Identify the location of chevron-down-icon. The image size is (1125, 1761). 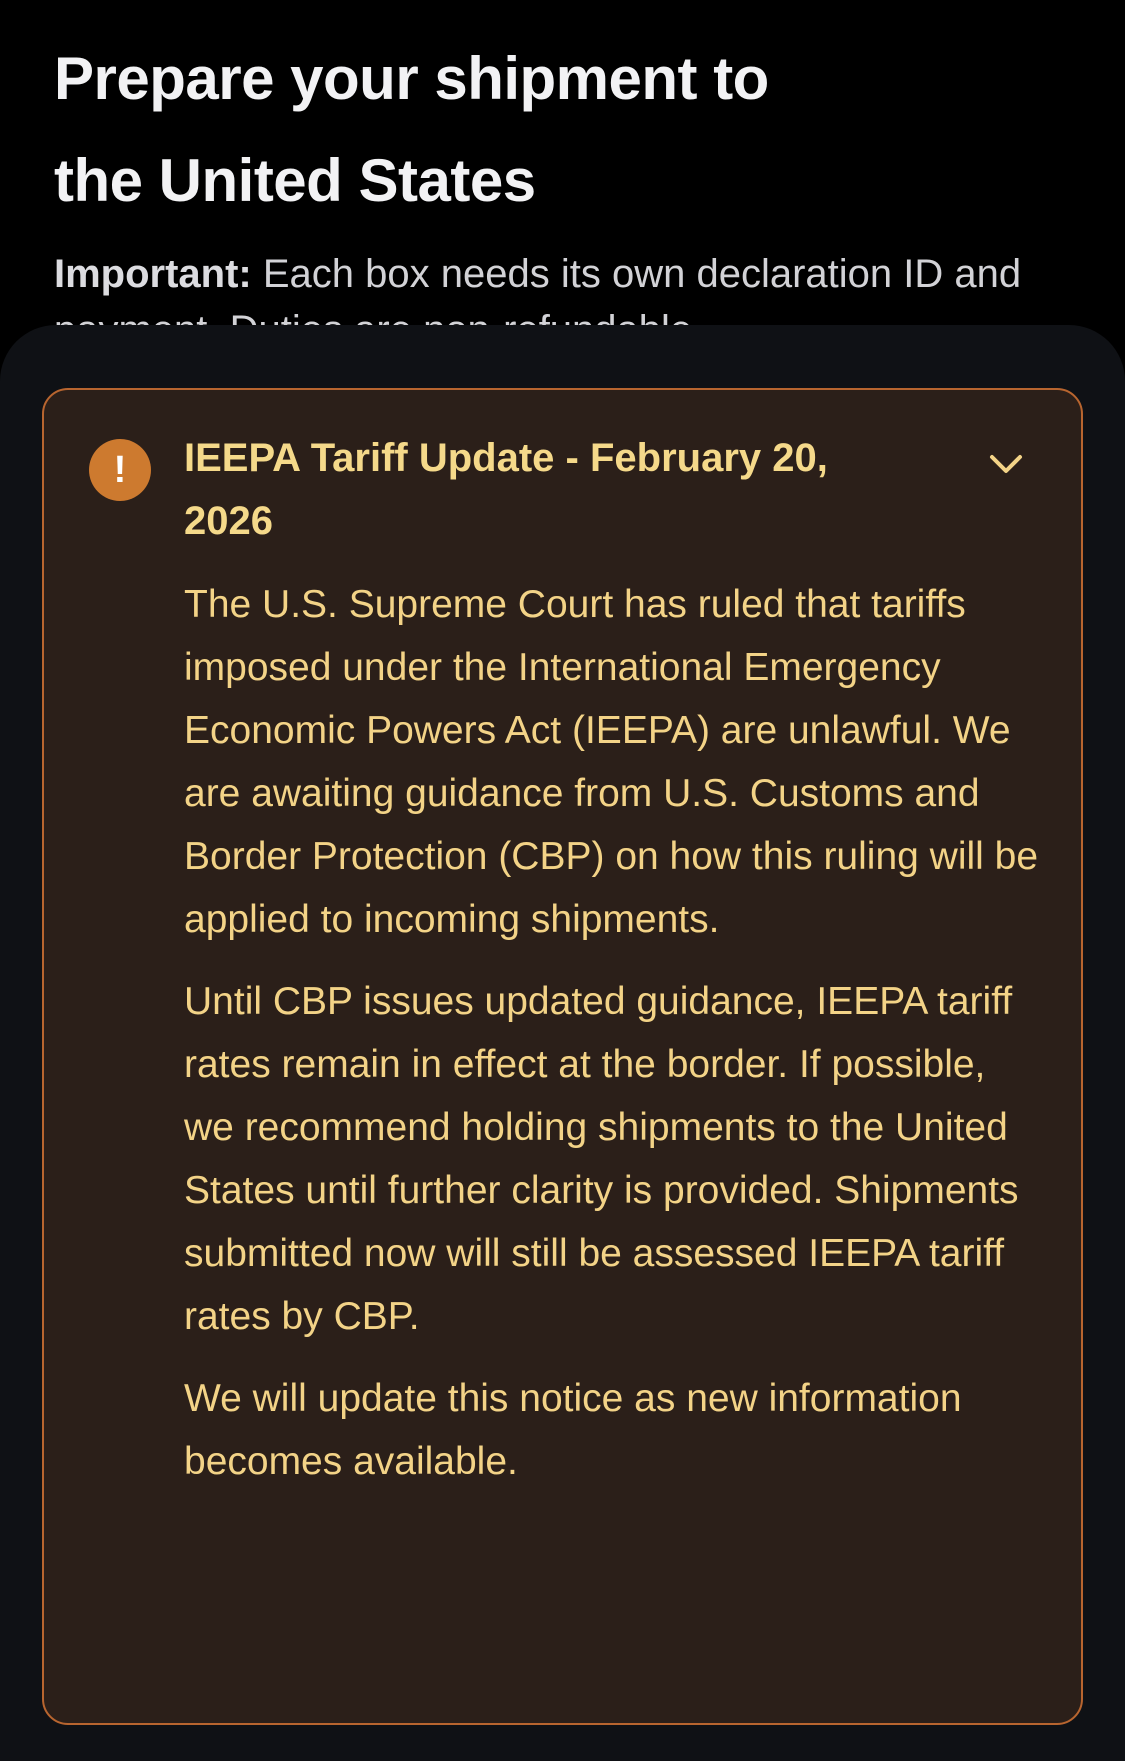
(1006, 464).